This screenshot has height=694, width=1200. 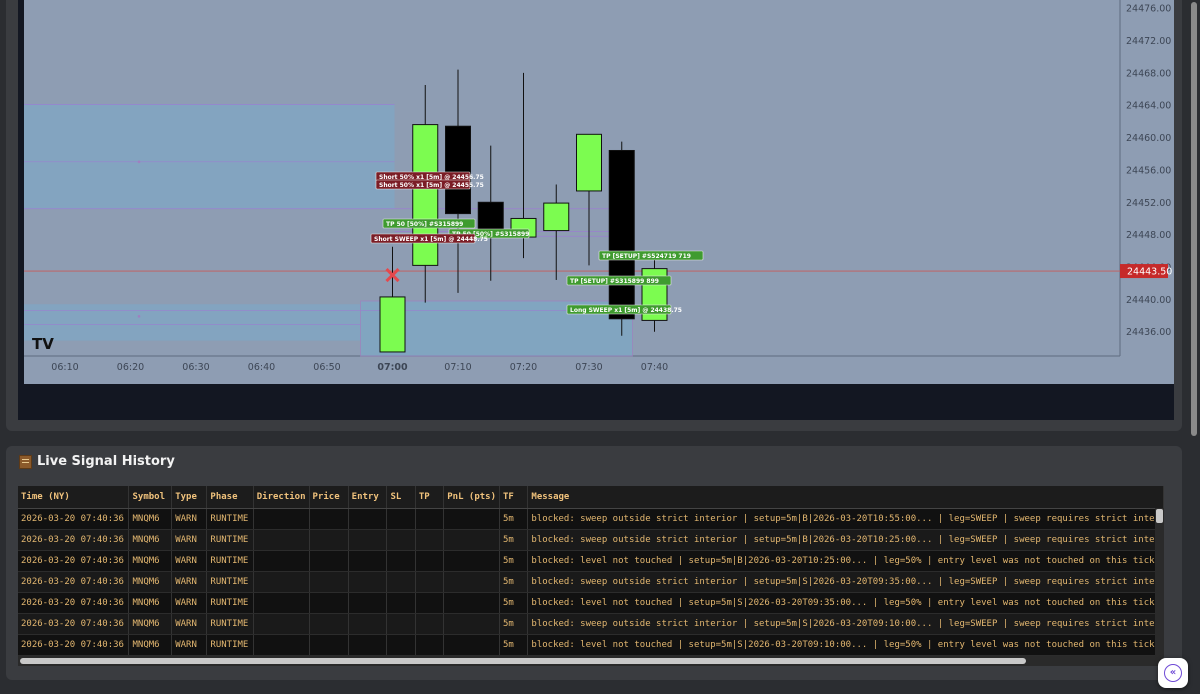 What do you see at coordinates (1148, 138) in the screenshot?
I see `y-tick-label: 24460.00` at bounding box center [1148, 138].